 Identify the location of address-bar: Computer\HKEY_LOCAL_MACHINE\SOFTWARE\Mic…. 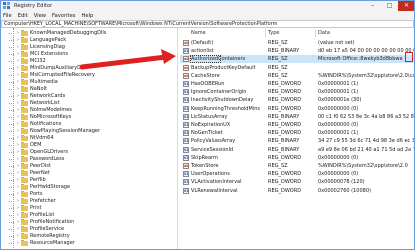
(207, 24).